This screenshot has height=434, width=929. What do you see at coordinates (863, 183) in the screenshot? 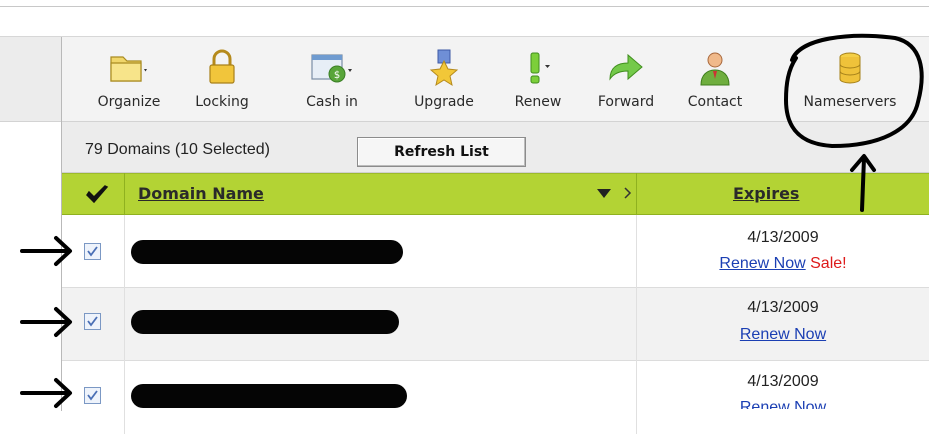
I see `annotation-arrow-up` at bounding box center [863, 183].